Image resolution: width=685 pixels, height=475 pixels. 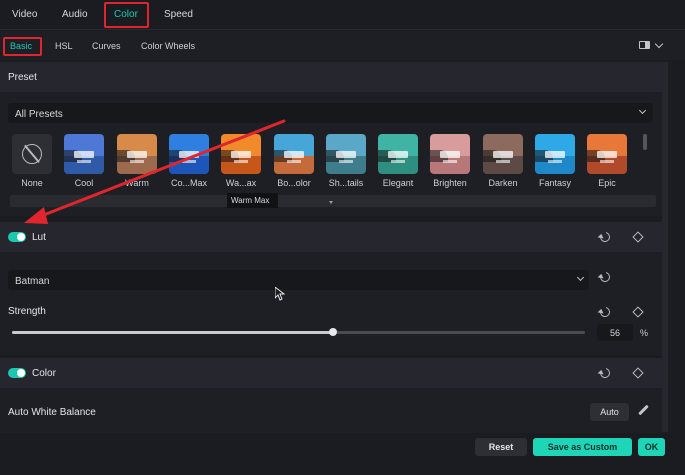 What do you see at coordinates (330, 113) in the screenshot?
I see `preset-category-dropdown: All Presets` at bounding box center [330, 113].